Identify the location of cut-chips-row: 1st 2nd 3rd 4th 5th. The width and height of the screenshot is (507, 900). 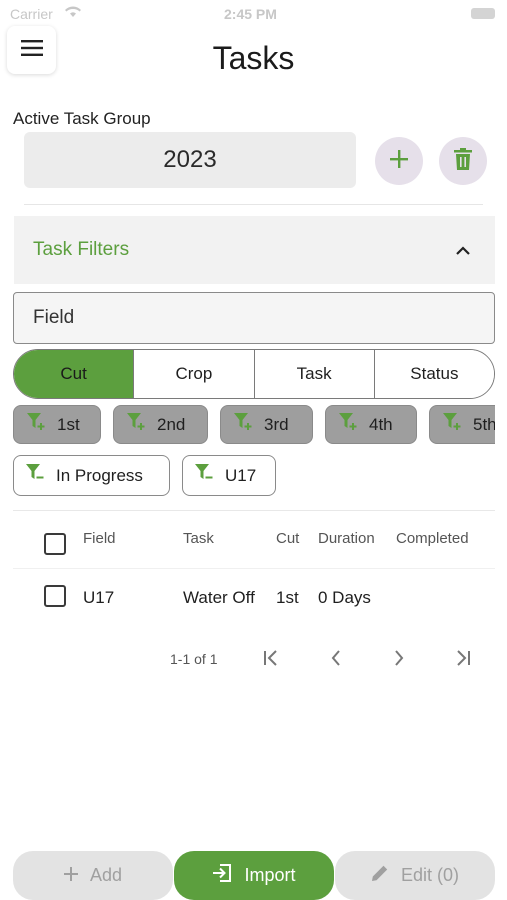
(254, 425).